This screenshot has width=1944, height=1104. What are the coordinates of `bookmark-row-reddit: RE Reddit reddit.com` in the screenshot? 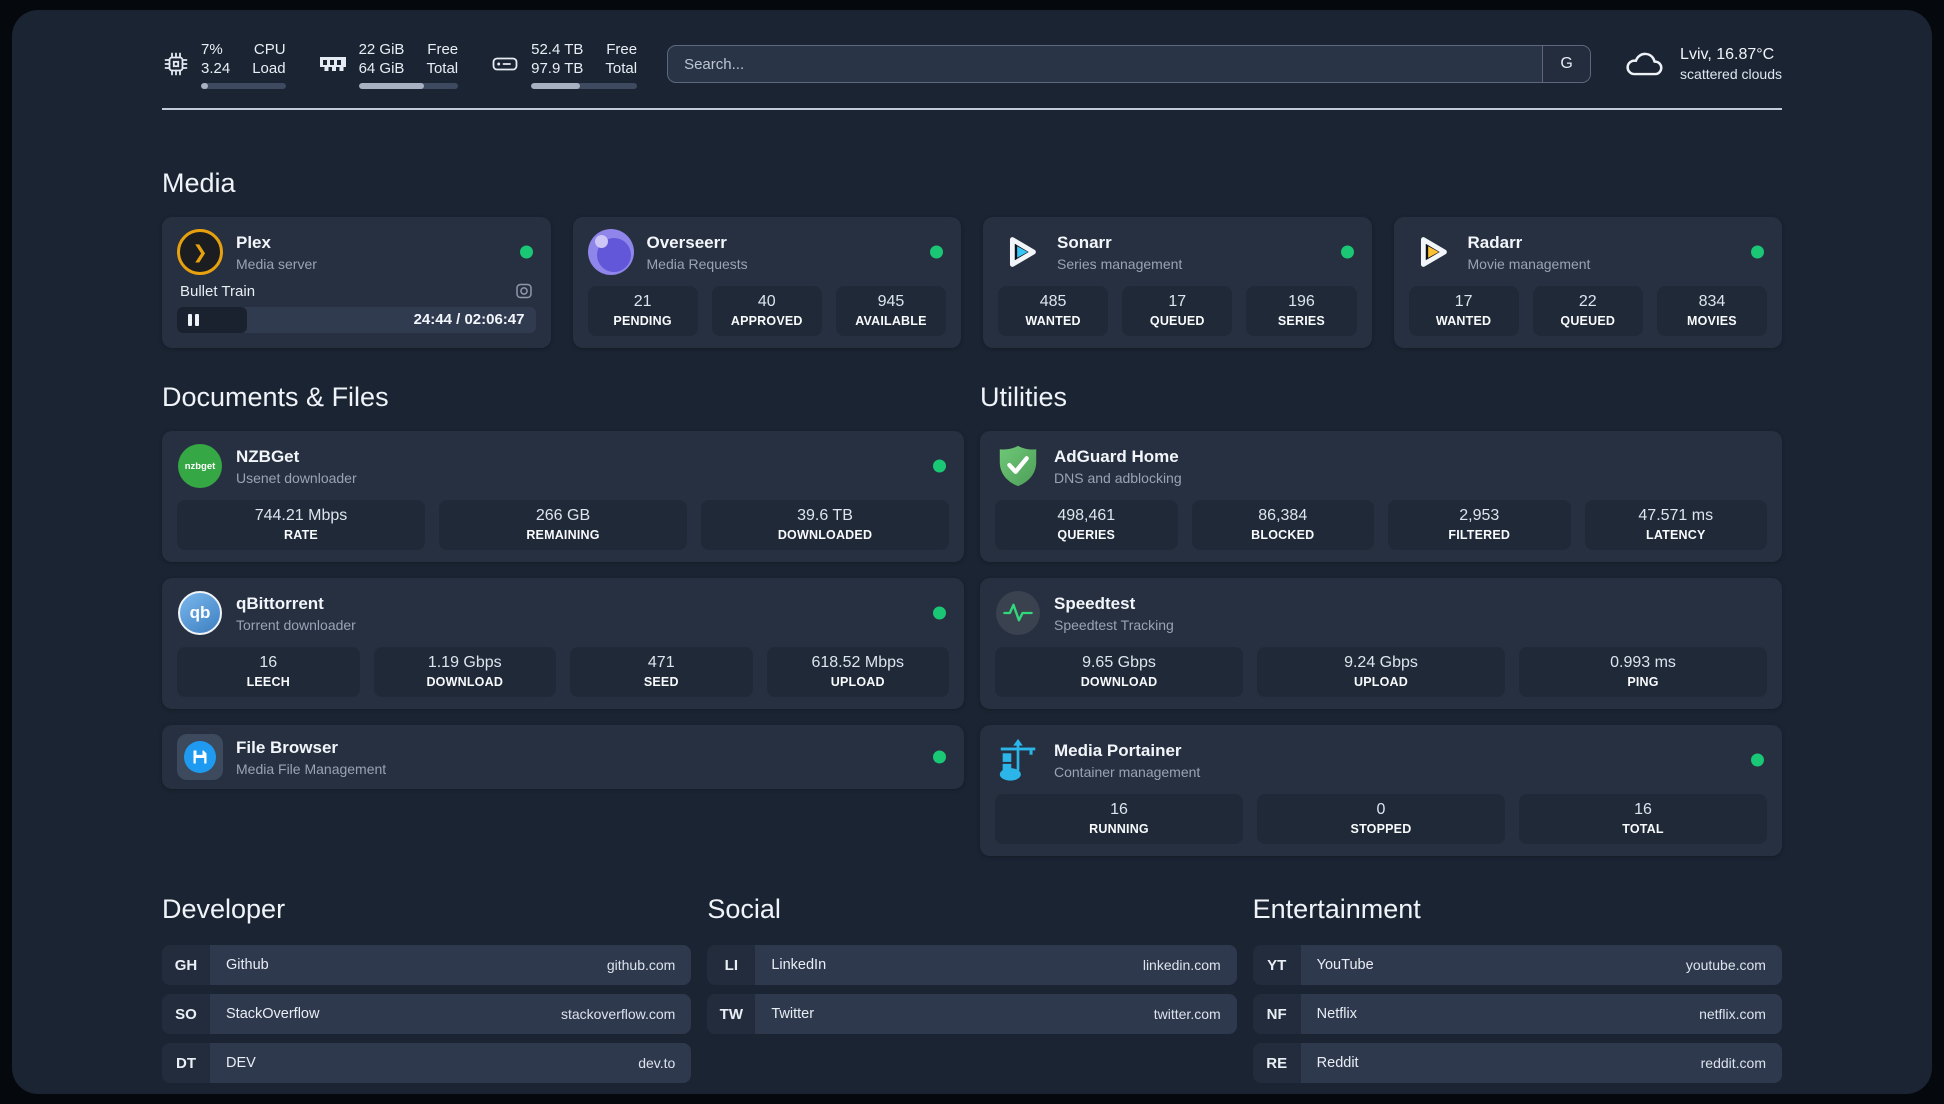 It's located at (1517, 1063).